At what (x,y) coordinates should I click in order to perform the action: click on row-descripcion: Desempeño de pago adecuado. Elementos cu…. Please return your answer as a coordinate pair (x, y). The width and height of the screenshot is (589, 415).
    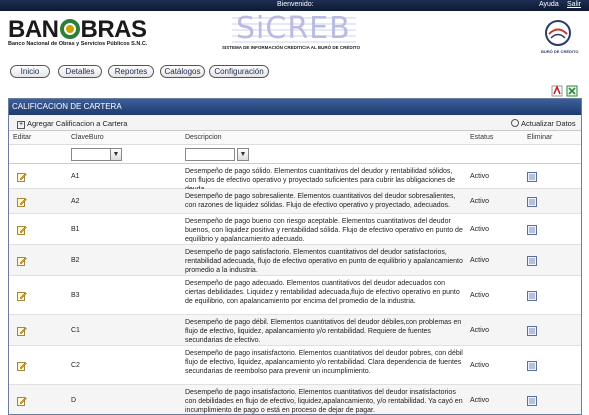
    Looking at the image, I should click on (322, 292).